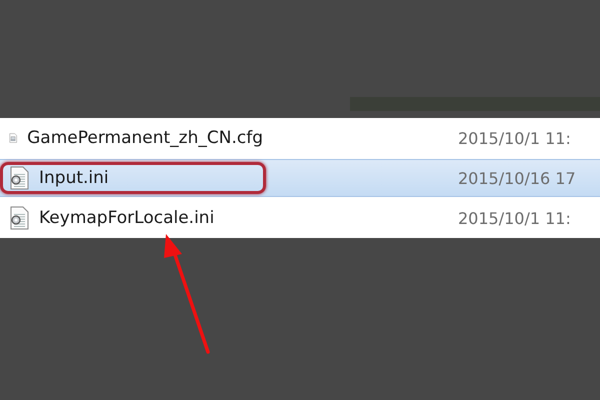 The height and width of the screenshot is (400, 600). Describe the element at coordinates (145, 138) in the screenshot. I see `file-name: GamePermanent_zh_CN.cfg` at that location.